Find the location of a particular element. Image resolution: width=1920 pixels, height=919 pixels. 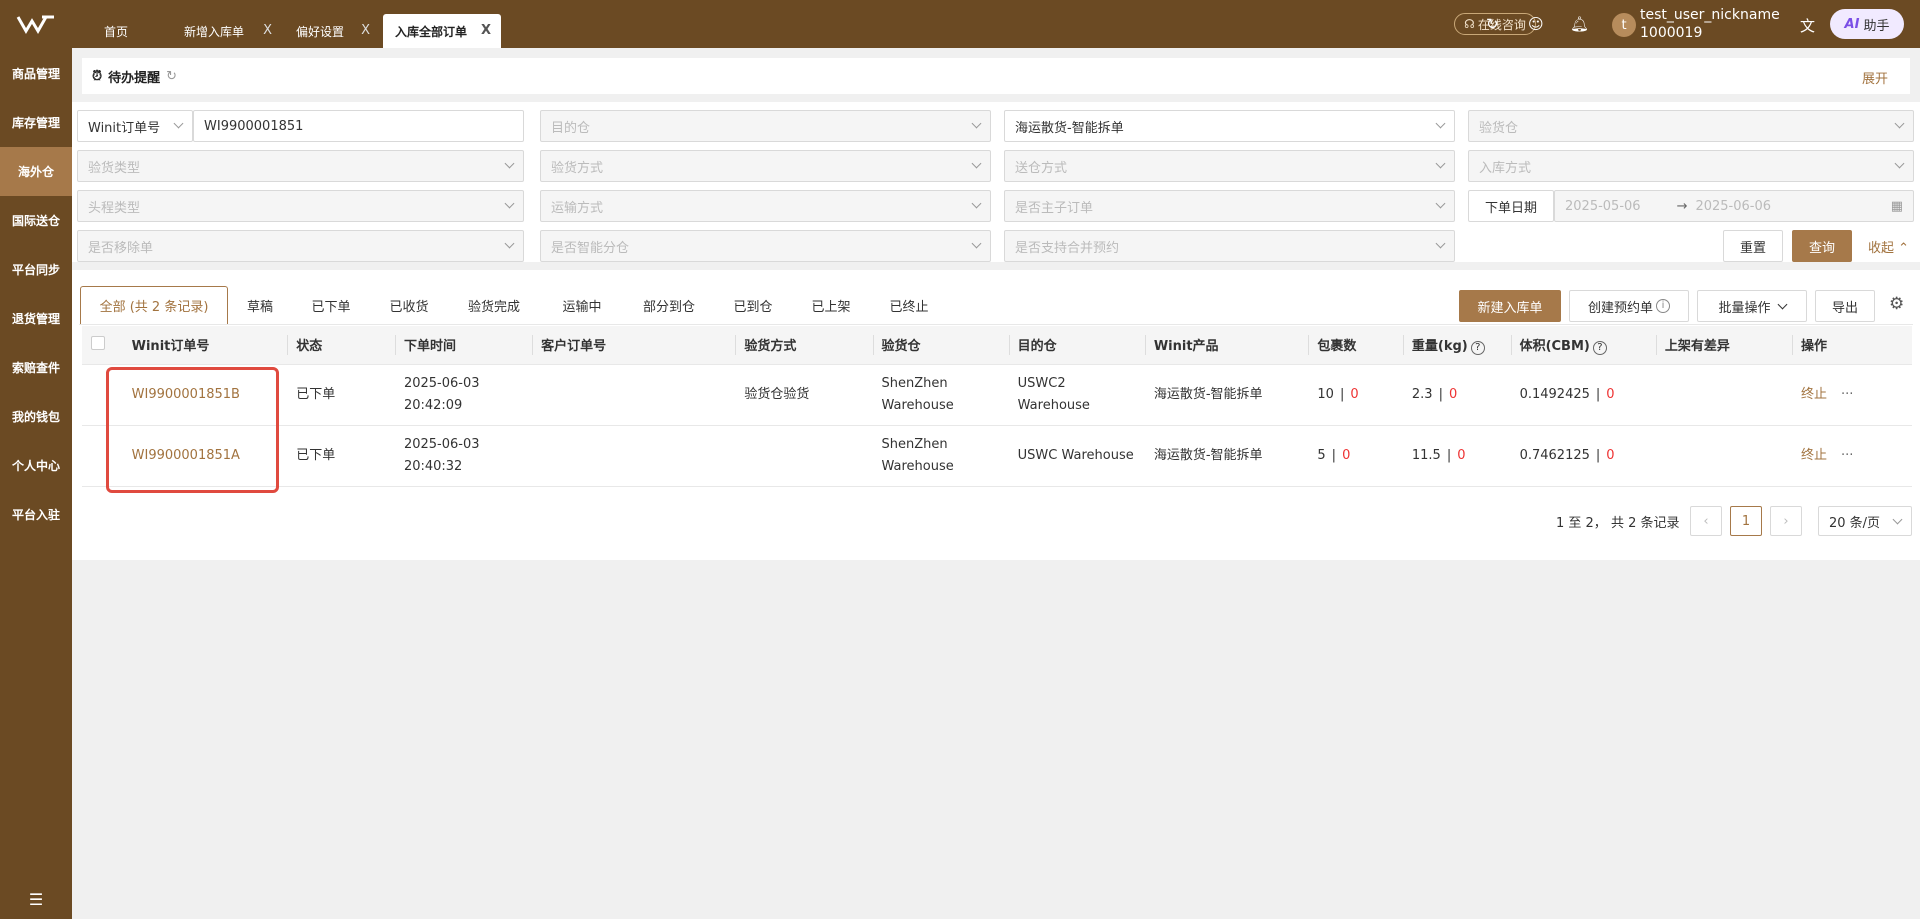

column-header-label: 状态 is located at coordinates (309, 347).